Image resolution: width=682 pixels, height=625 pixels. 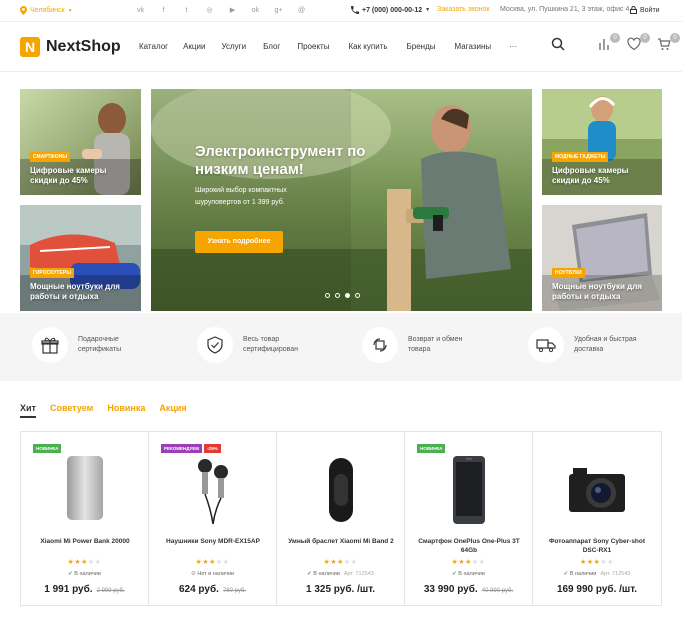 What do you see at coordinates (28, 410) in the screenshot?
I see `tab-hit: Хит` at bounding box center [28, 410].